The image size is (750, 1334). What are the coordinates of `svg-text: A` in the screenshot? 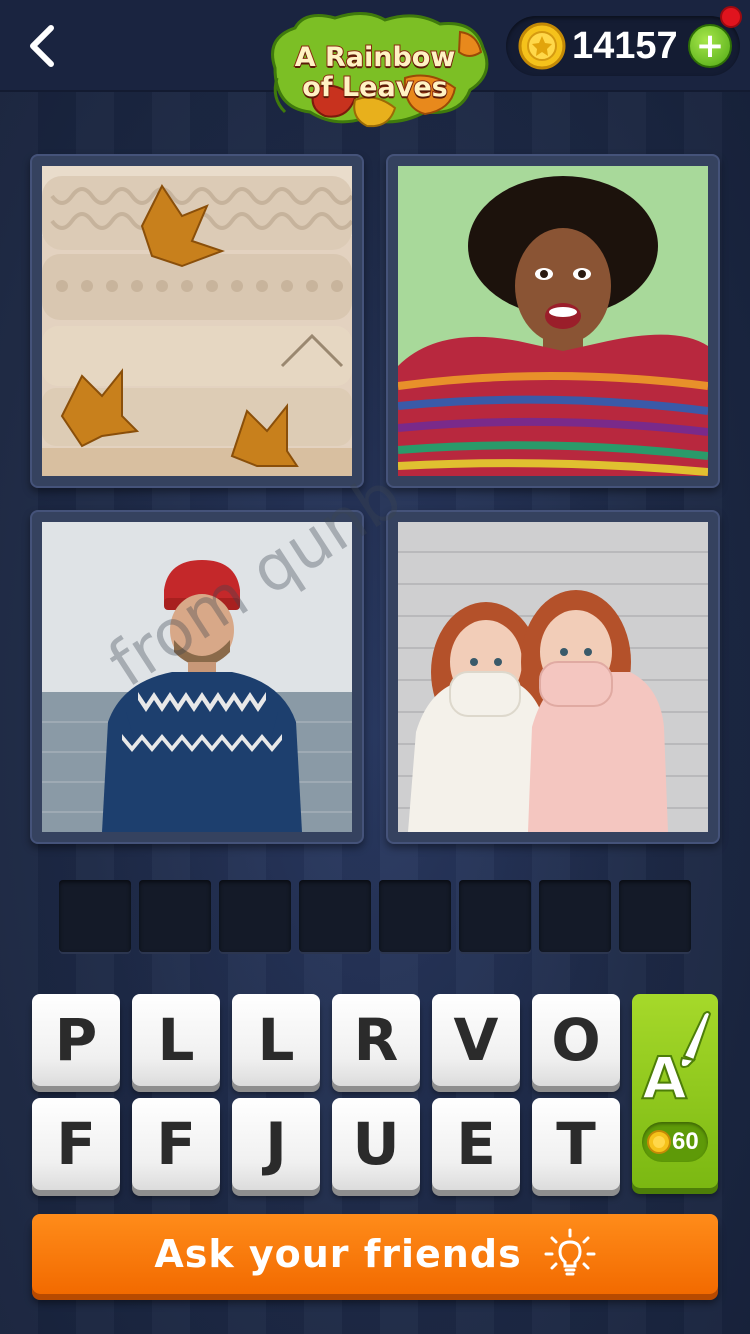 It's located at (664, 1076).